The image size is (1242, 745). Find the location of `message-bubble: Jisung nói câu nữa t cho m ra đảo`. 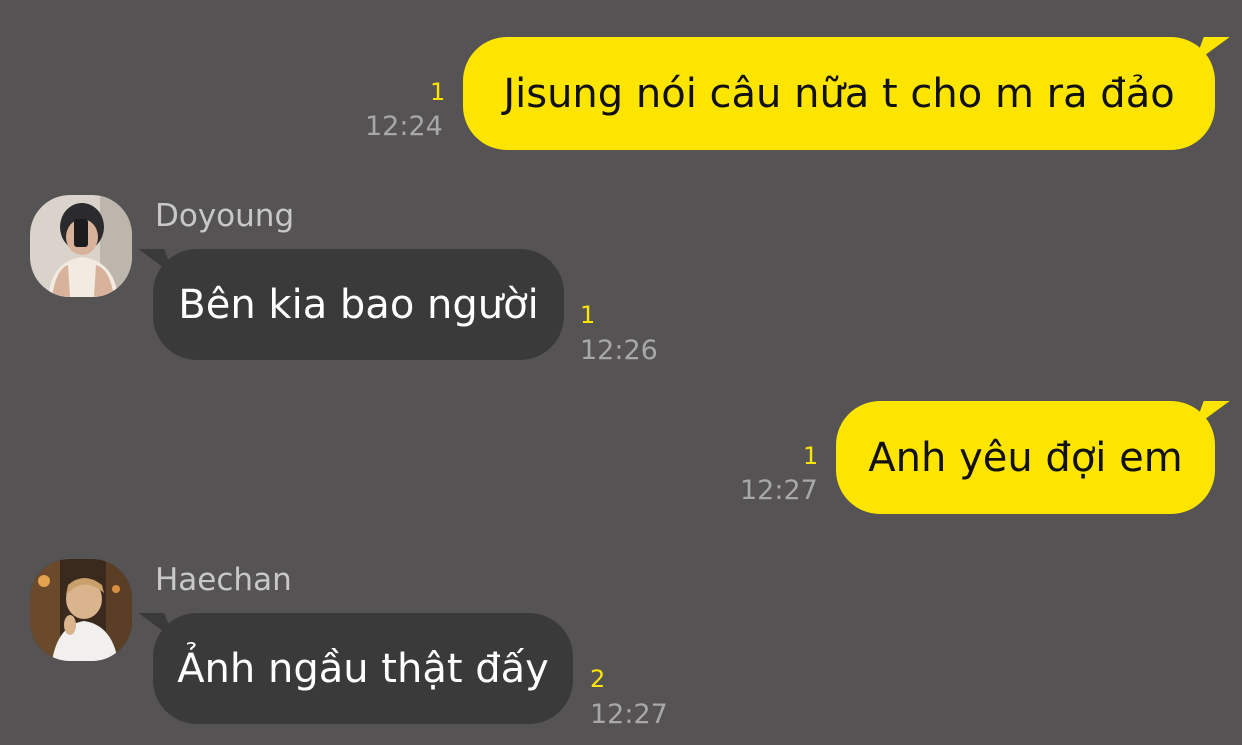

message-bubble: Jisung nói câu nữa t cho m ra đảo is located at coordinates (846, 93).